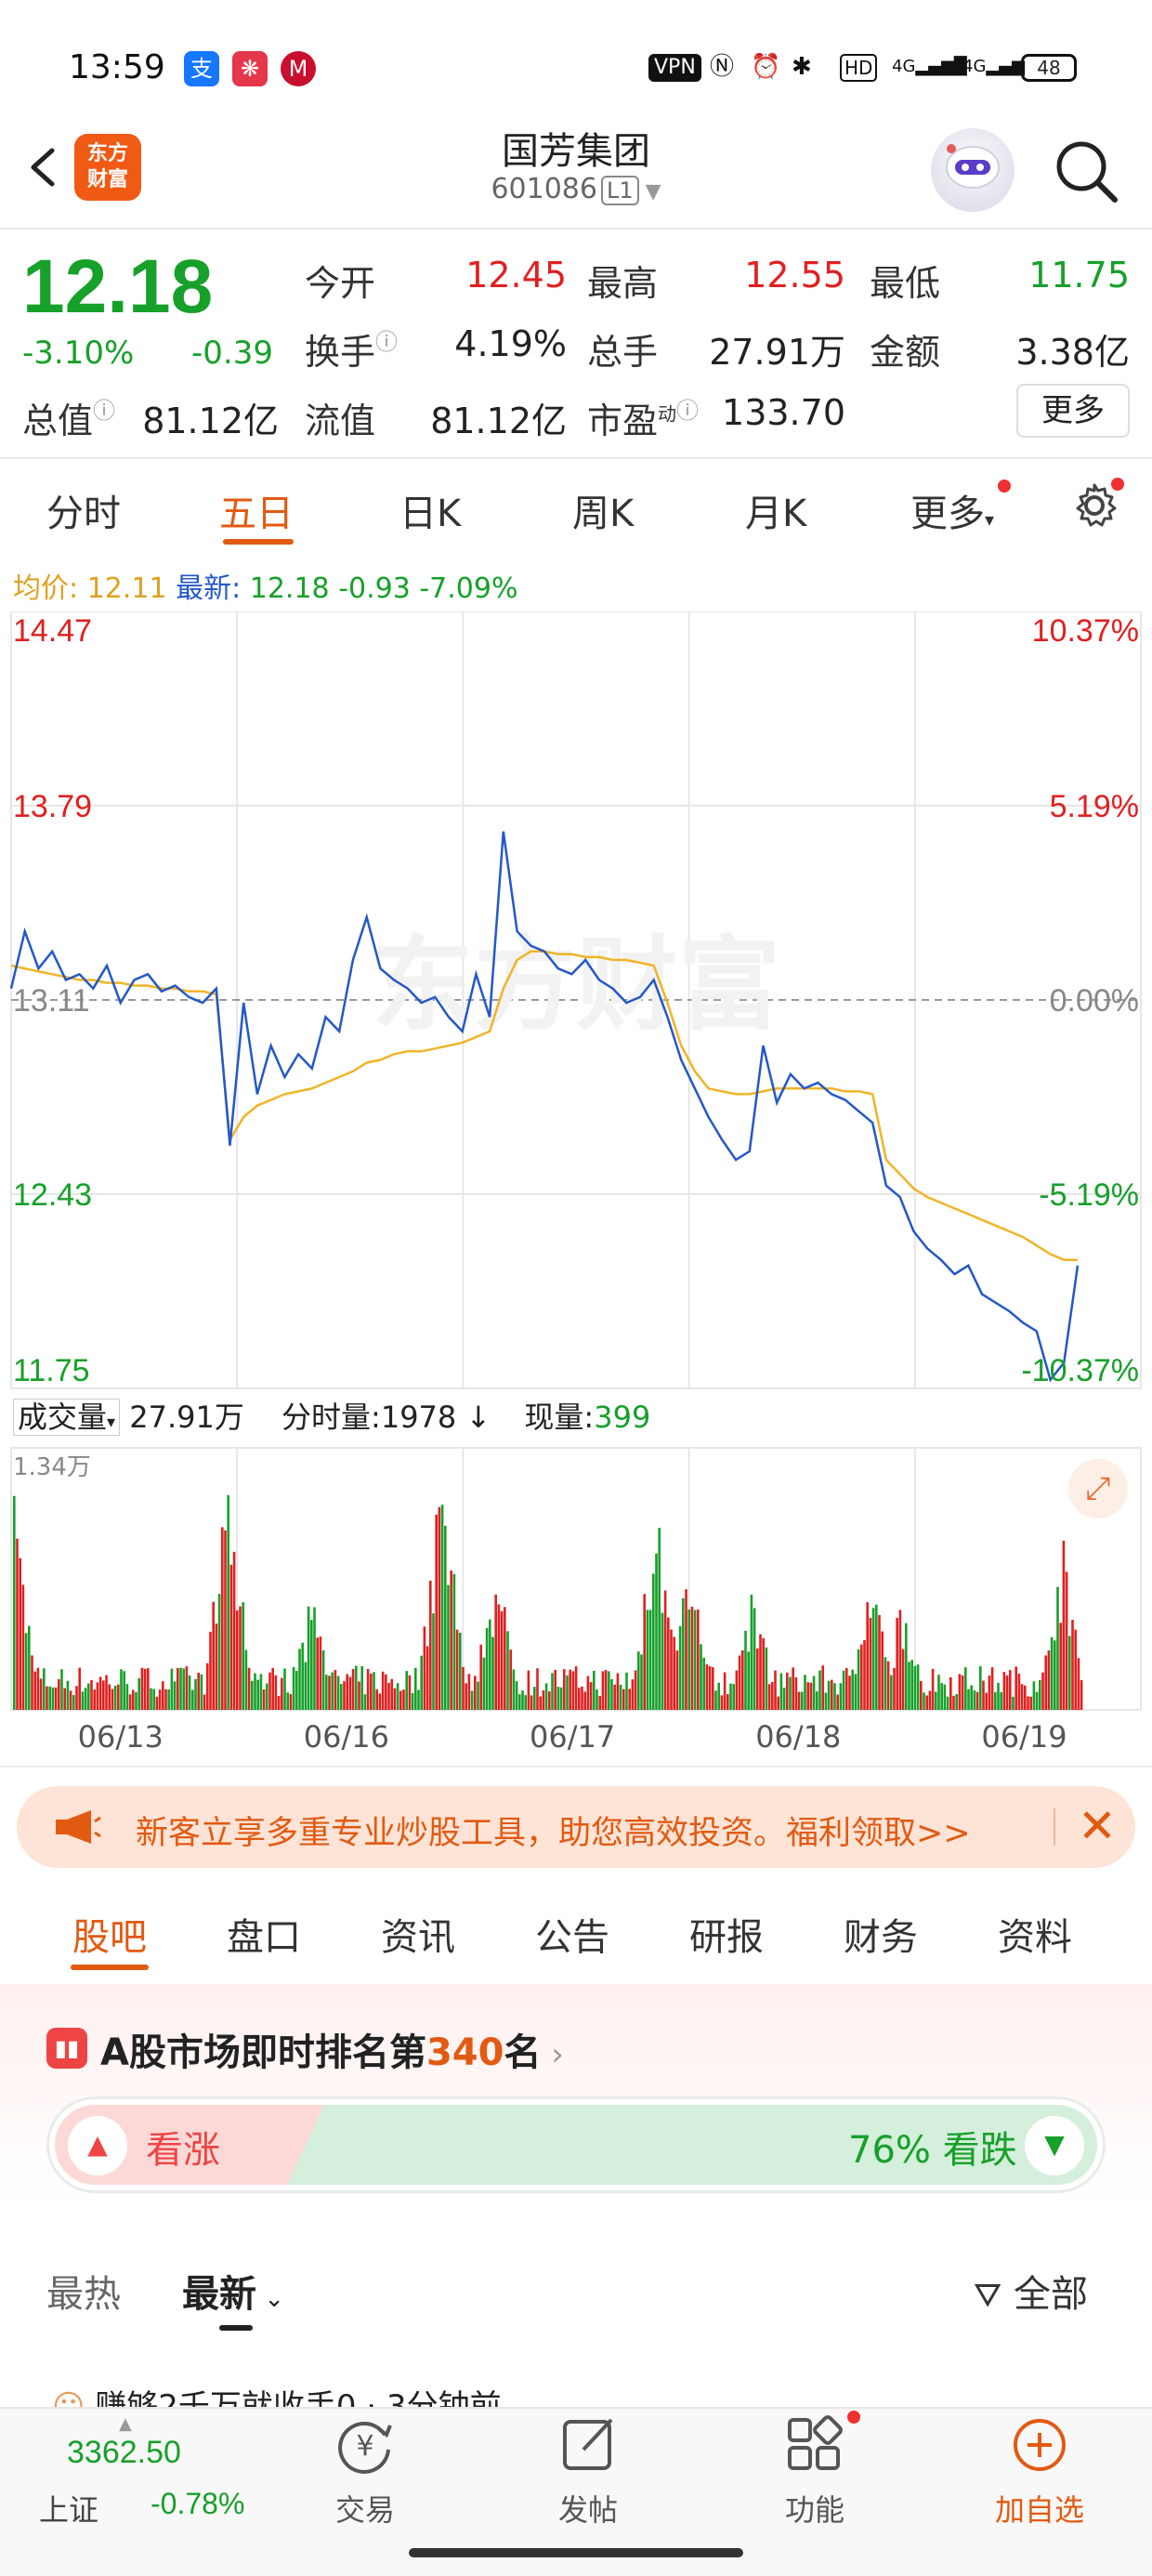  Describe the element at coordinates (183, 2147) in the screenshot. I see `bullish-label: 看涨` at that location.